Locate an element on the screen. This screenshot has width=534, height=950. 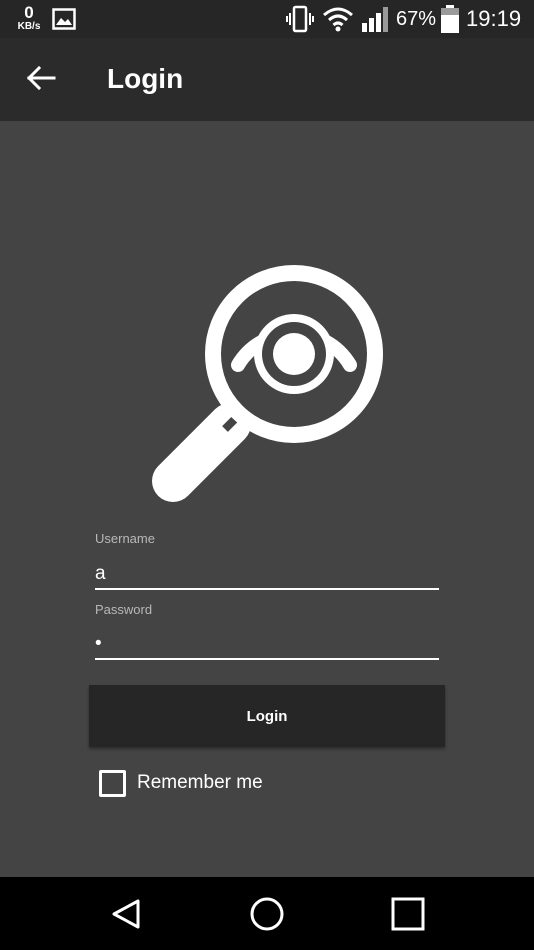
username-label: Username is located at coordinates (125, 538).